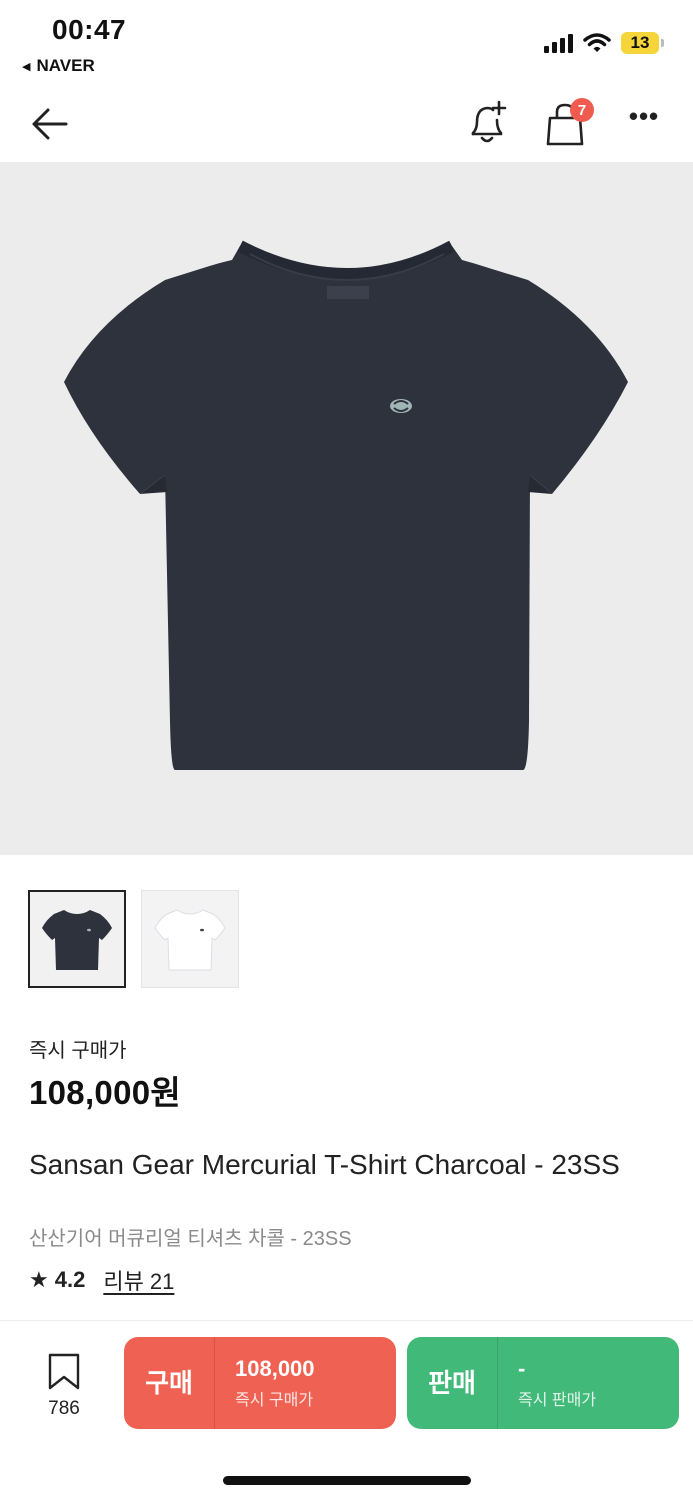  What do you see at coordinates (105, 1092) in the screenshot?
I see `product-price: 108,000원` at bounding box center [105, 1092].